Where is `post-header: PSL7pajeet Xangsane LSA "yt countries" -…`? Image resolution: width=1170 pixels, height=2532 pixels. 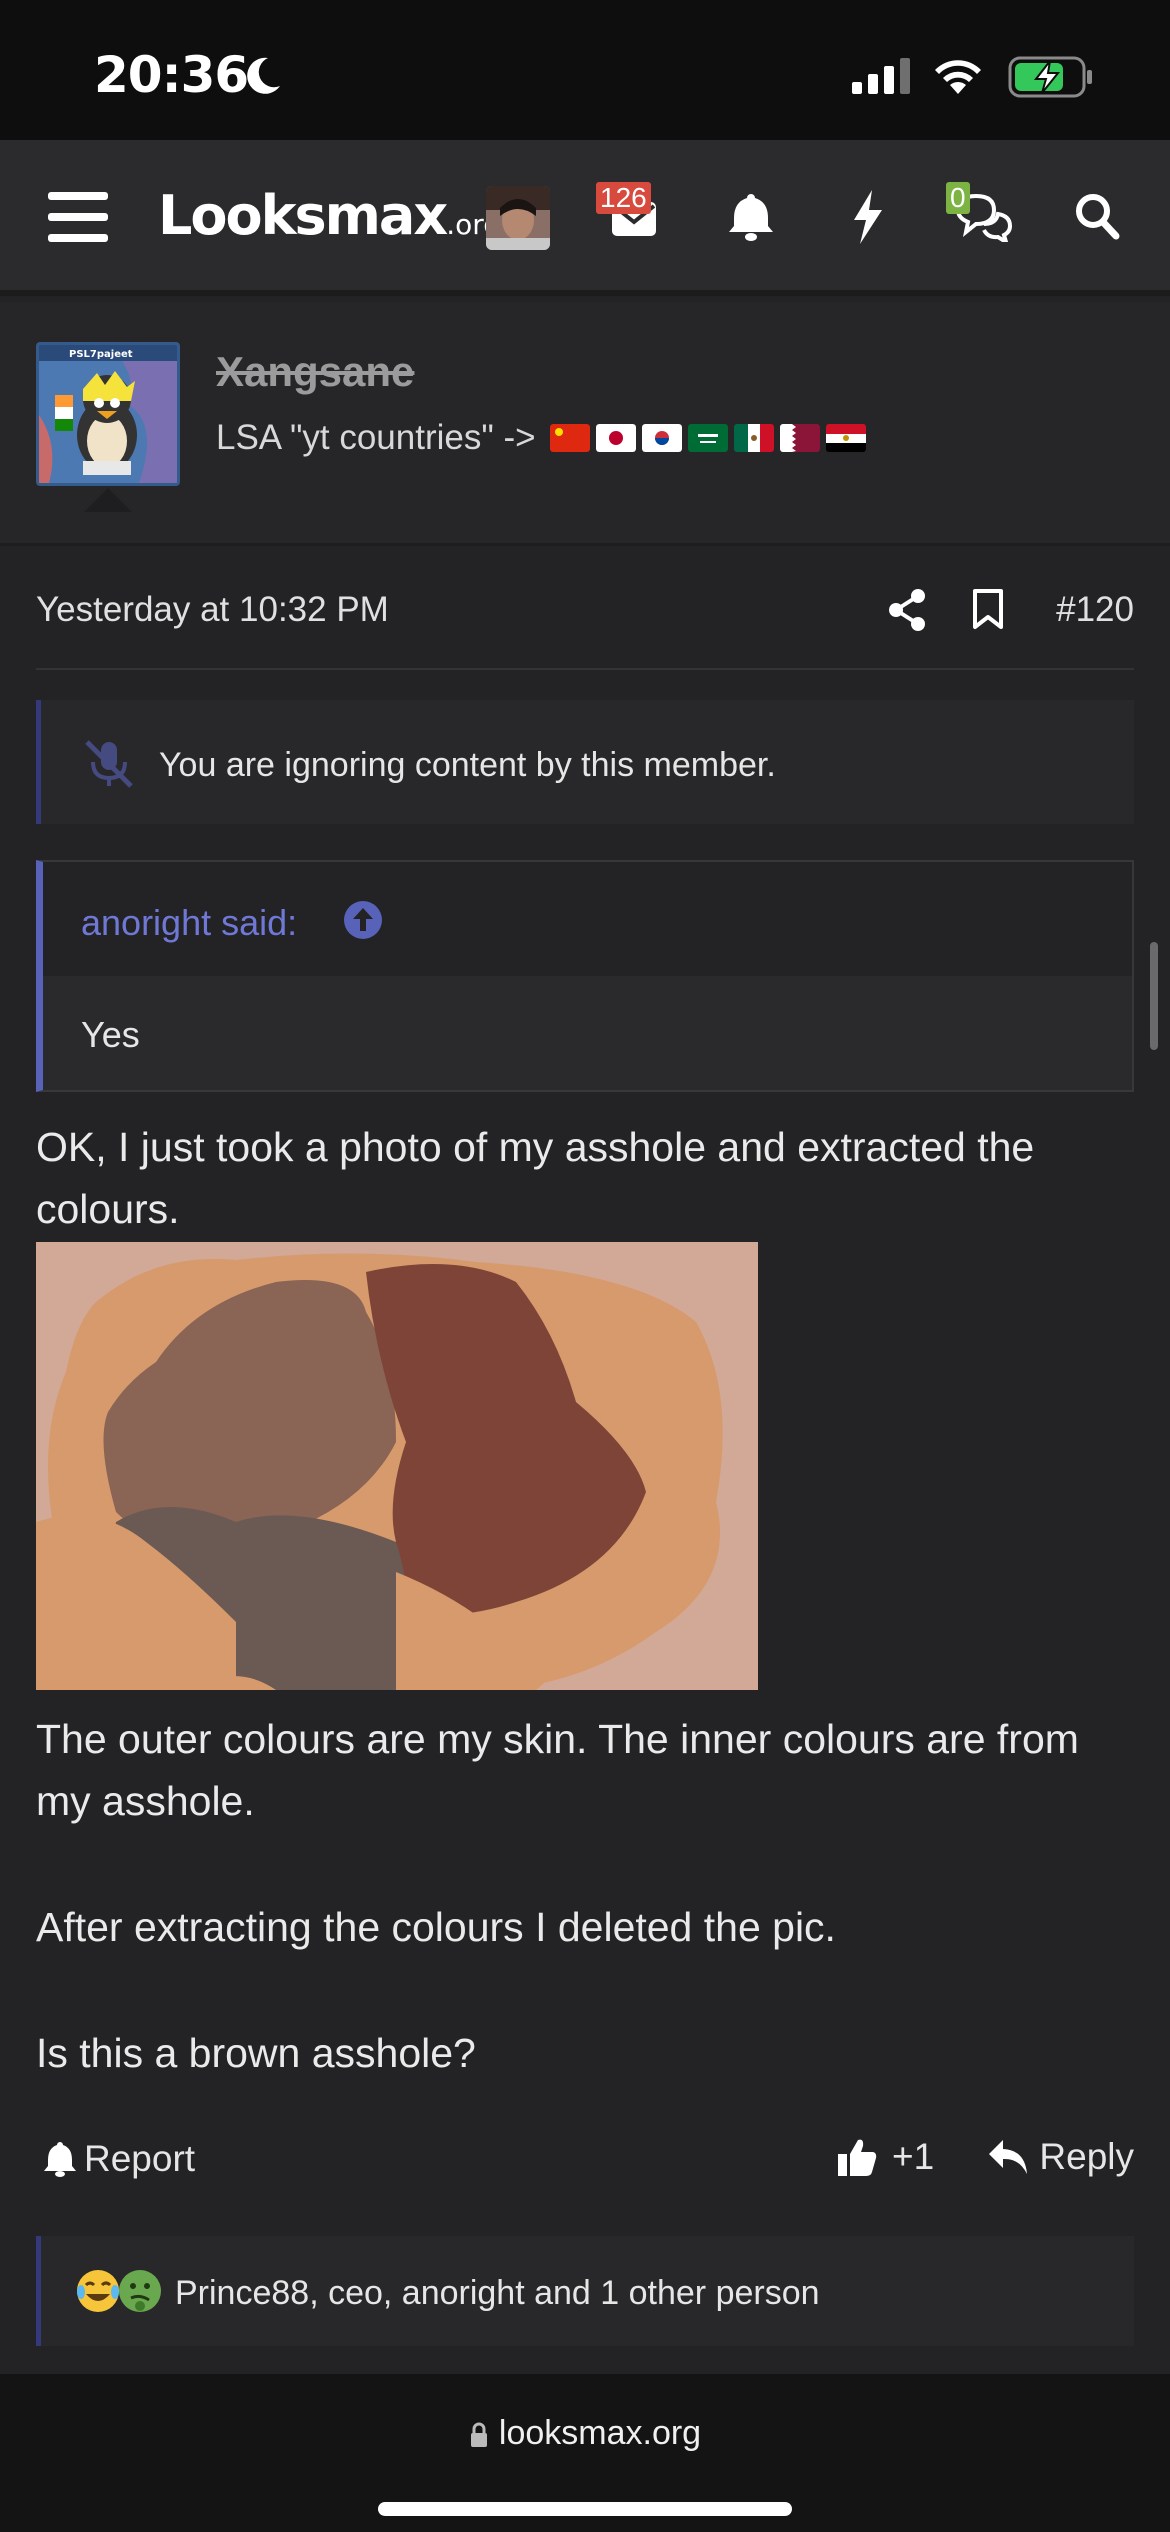 post-header: PSL7pajeet Xangsane LSA "yt countries" -… is located at coordinates (585, 424).